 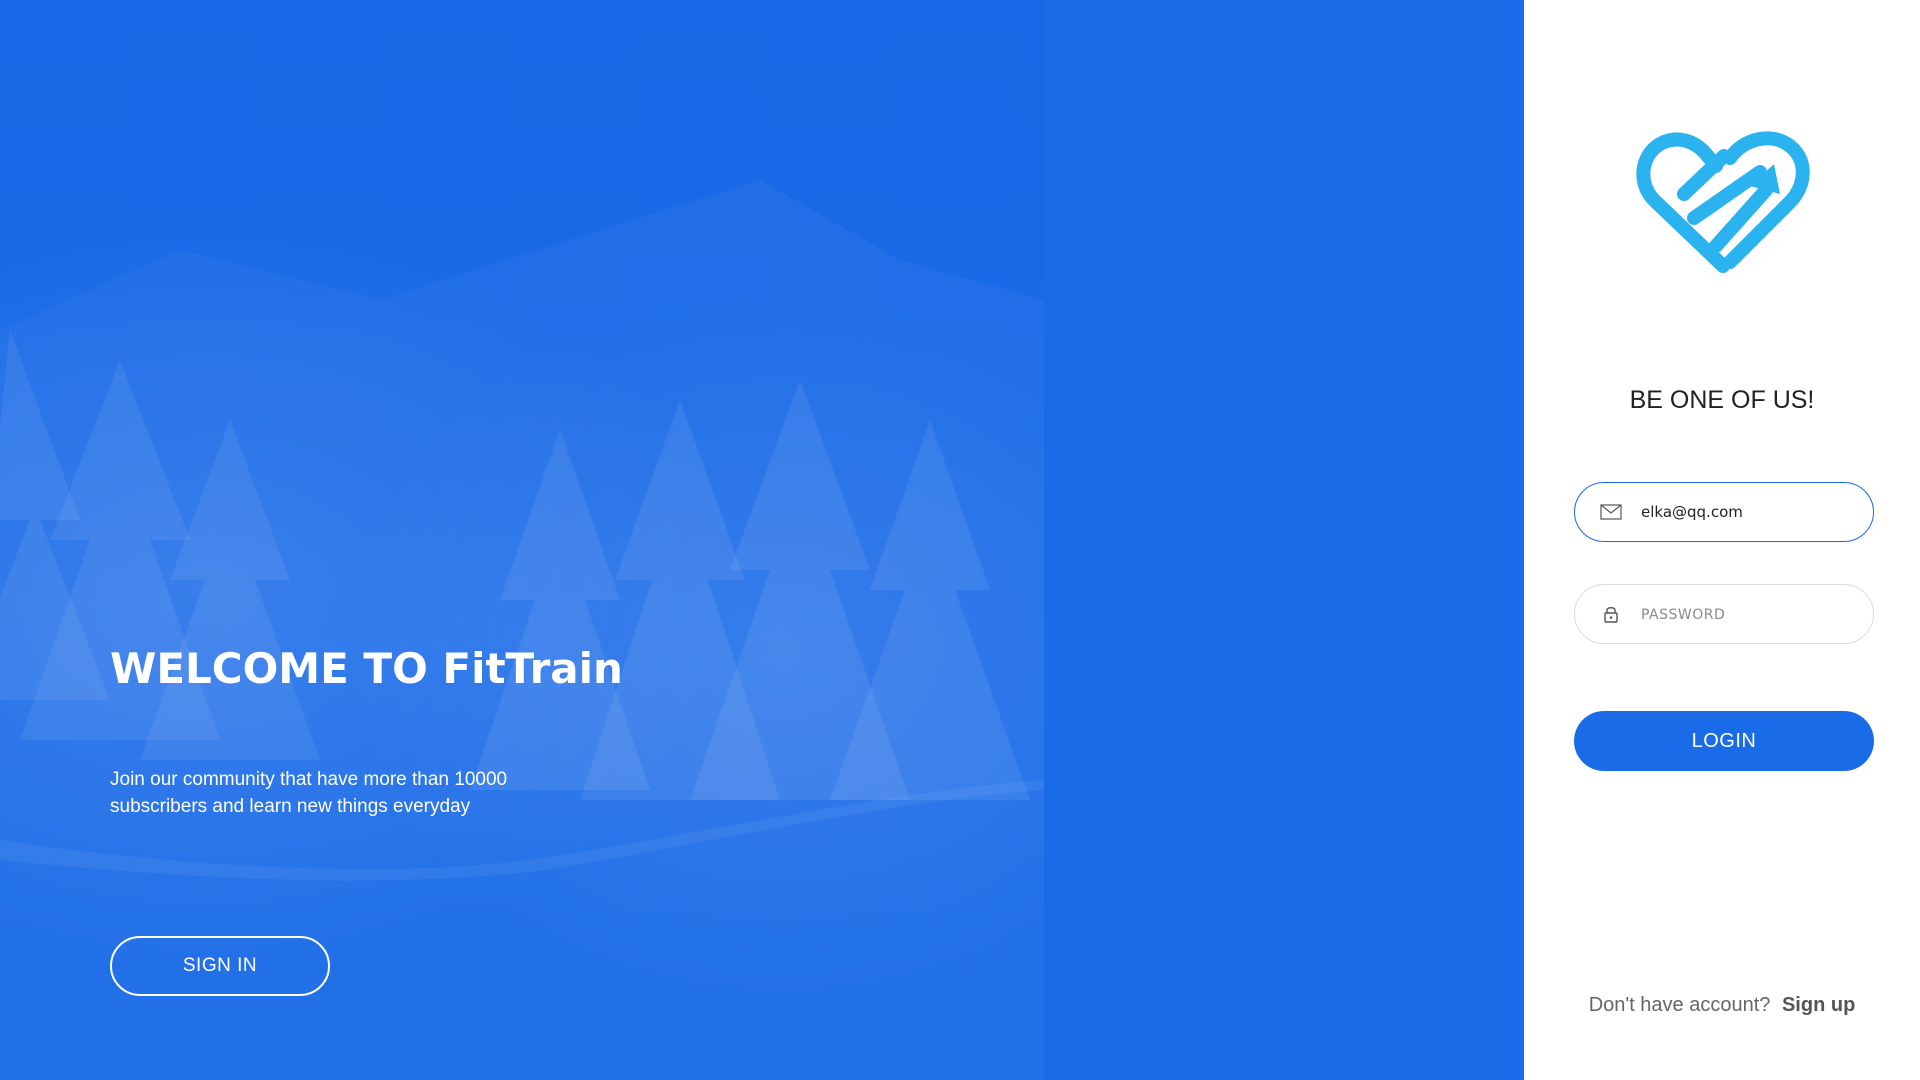 What do you see at coordinates (1611, 512) in the screenshot?
I see `envelope-icon` at bounding box center [1611, 512].